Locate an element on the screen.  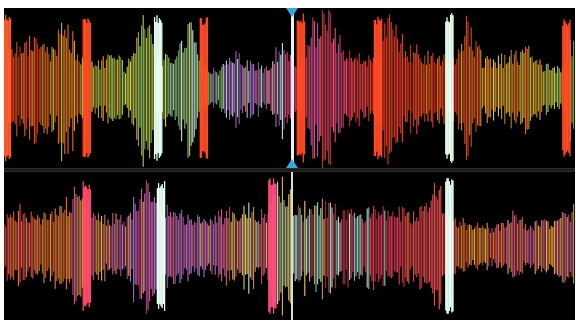
deck-2-playhead is located at coordinates (292, 246).